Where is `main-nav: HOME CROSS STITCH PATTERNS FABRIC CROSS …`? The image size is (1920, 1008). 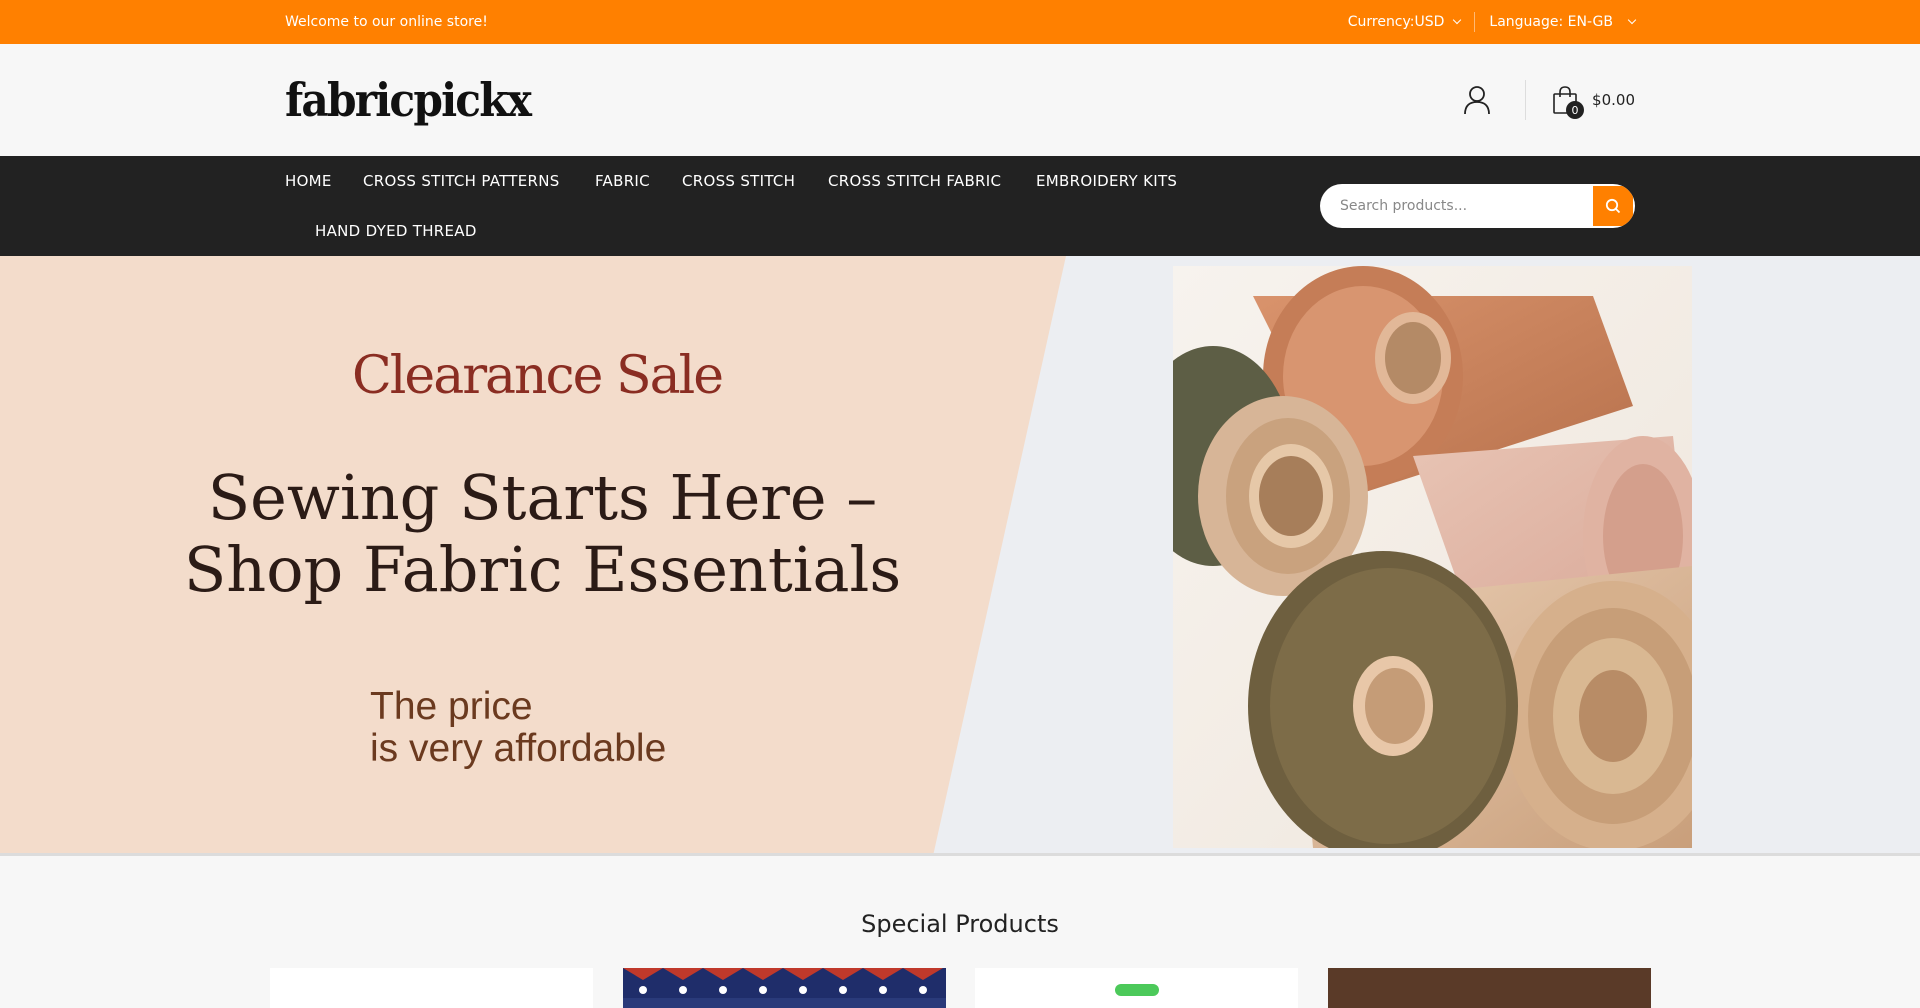
main-nav: HOME CROSS STITCH PATTERNS FABRIC CROSS … is located at coordinates (960, 206).